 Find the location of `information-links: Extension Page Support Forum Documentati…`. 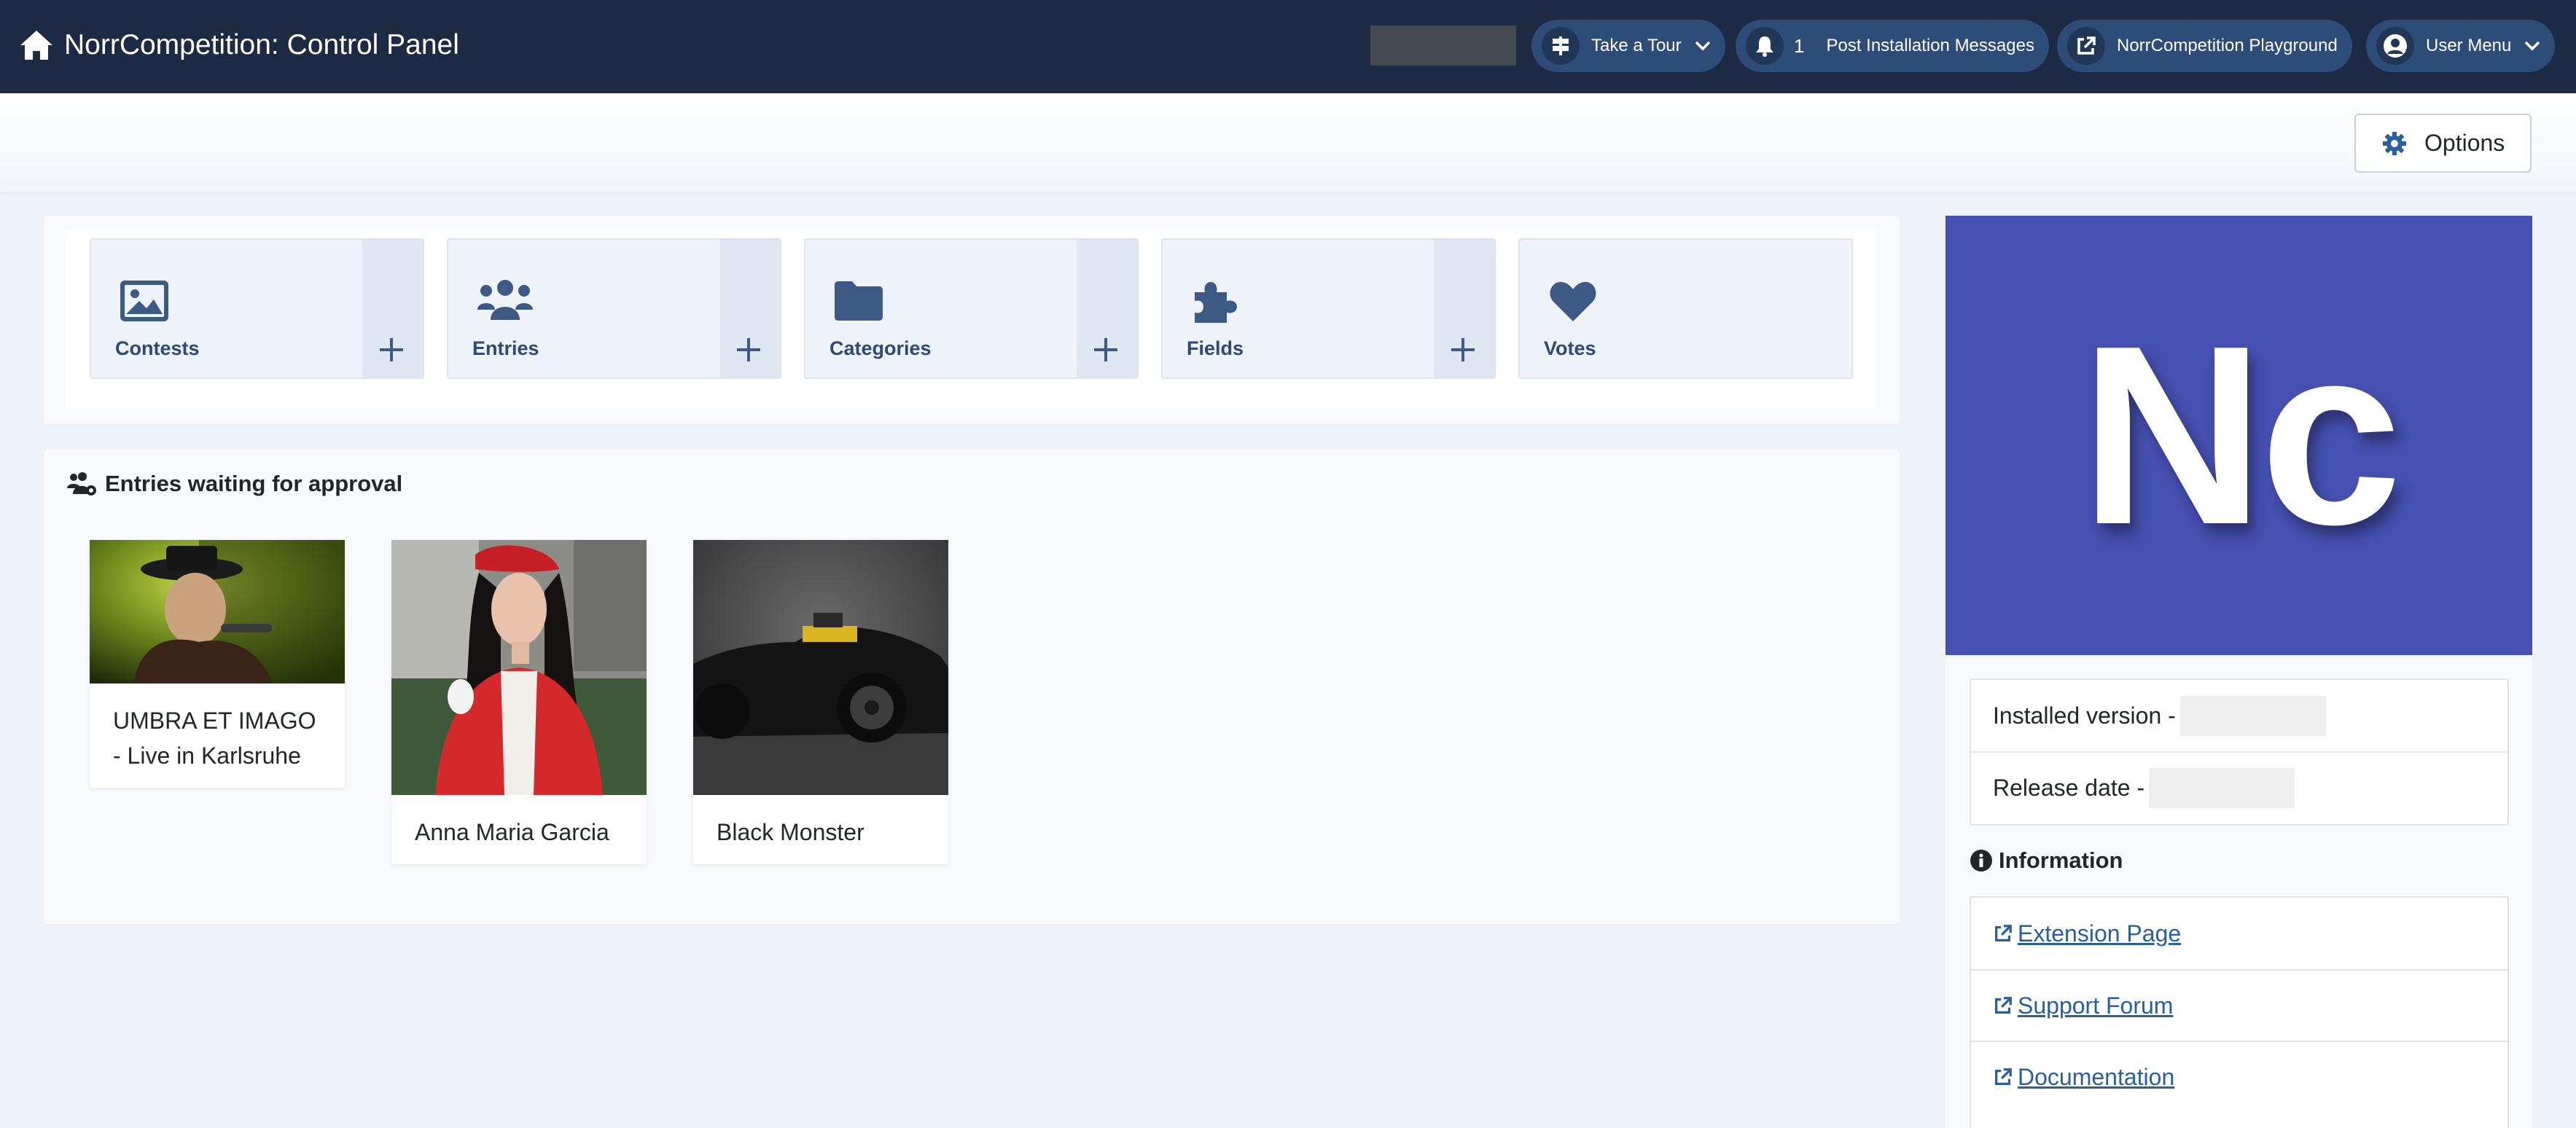

information-links: Extension Page Support Forum Documentati… is located at coordinates (2239, 1012).